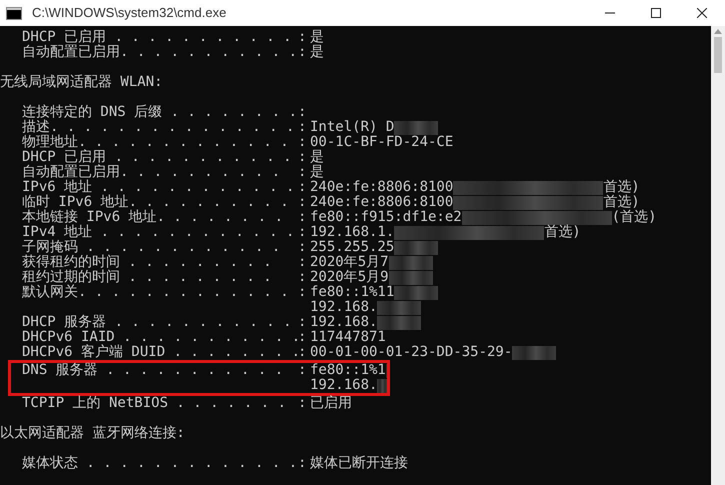 This screenshot has height=485, width=725. I want to click on property-value: 媒体已断开连接, so click(359, 463).